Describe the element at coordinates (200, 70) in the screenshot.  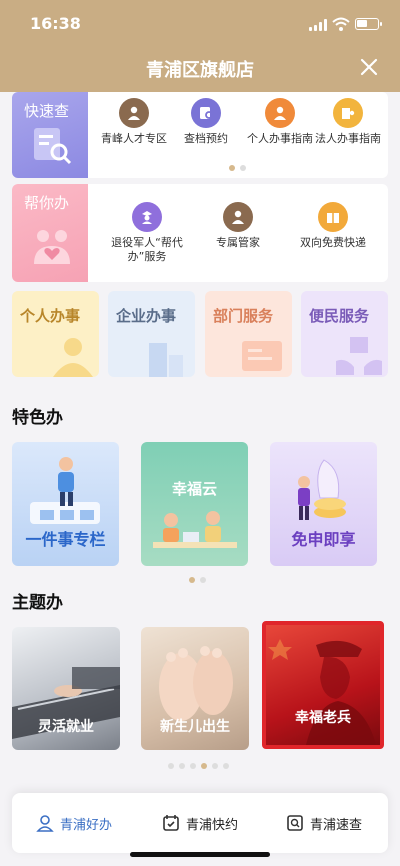
I see `page-title: 青浦区旗舰店` at that location.